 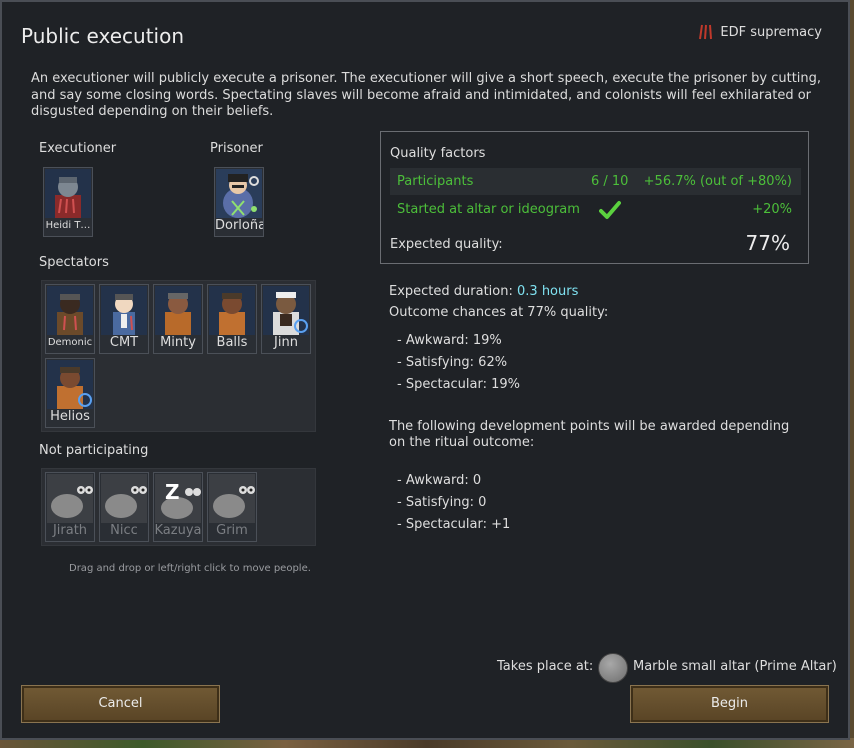 I want to click on spectators-panel: Demonic CMT Minty Balls Jinn Helios, so click(x=178, y=356).